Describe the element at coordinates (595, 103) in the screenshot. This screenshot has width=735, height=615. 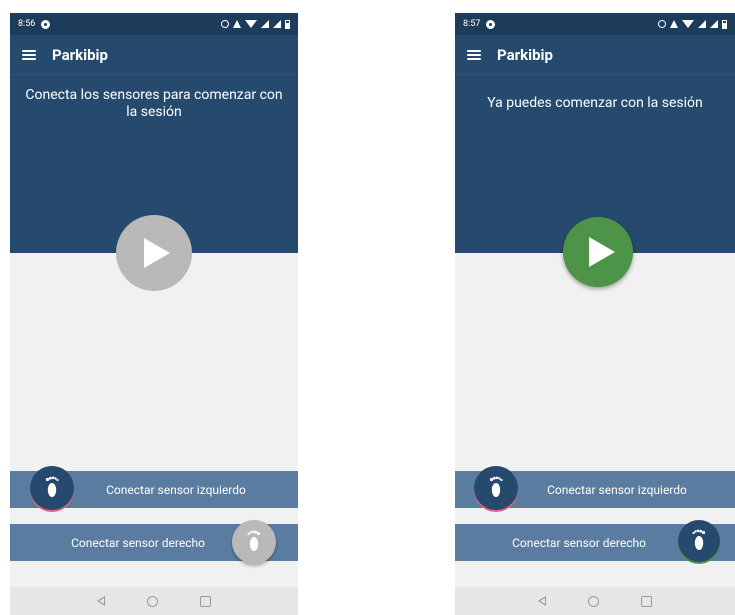
I see `session-status-message: Ya puedes comenzar con la sesión` at that location.